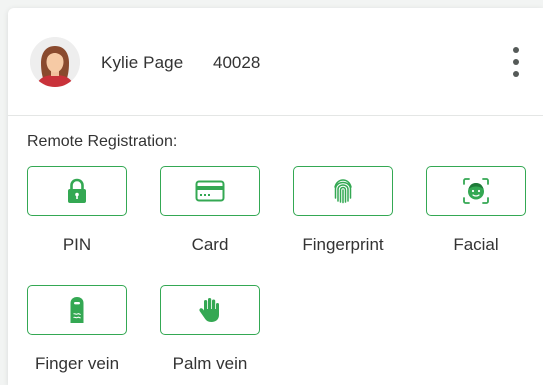  I want to click on finger-vein-icon, so click(77, 310).